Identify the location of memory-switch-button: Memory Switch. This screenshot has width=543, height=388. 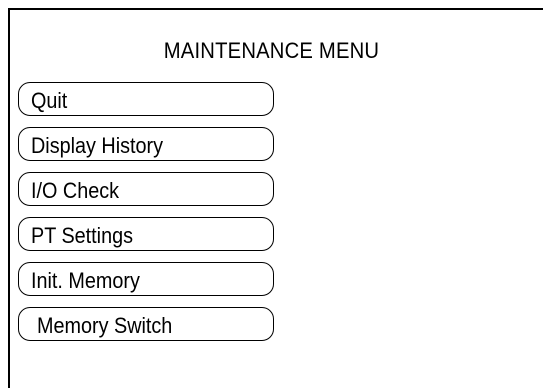
(146, 324).